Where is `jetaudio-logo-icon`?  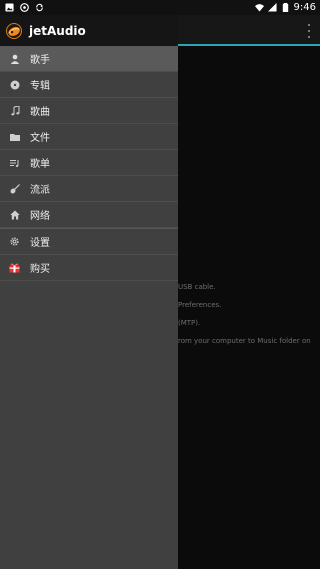
jetaudio-logo-icon is located at coordinates (14, 30).